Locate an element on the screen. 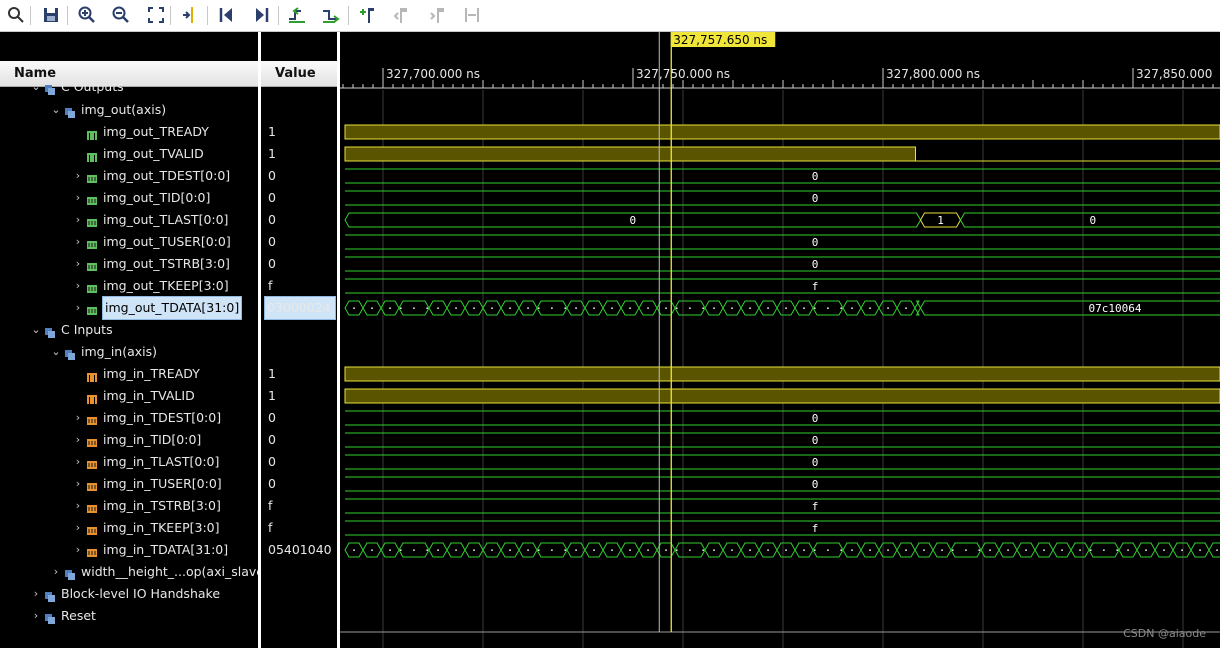  tree-row: › img_in_TLAST[0:0] is located at coordinates (145, 462).